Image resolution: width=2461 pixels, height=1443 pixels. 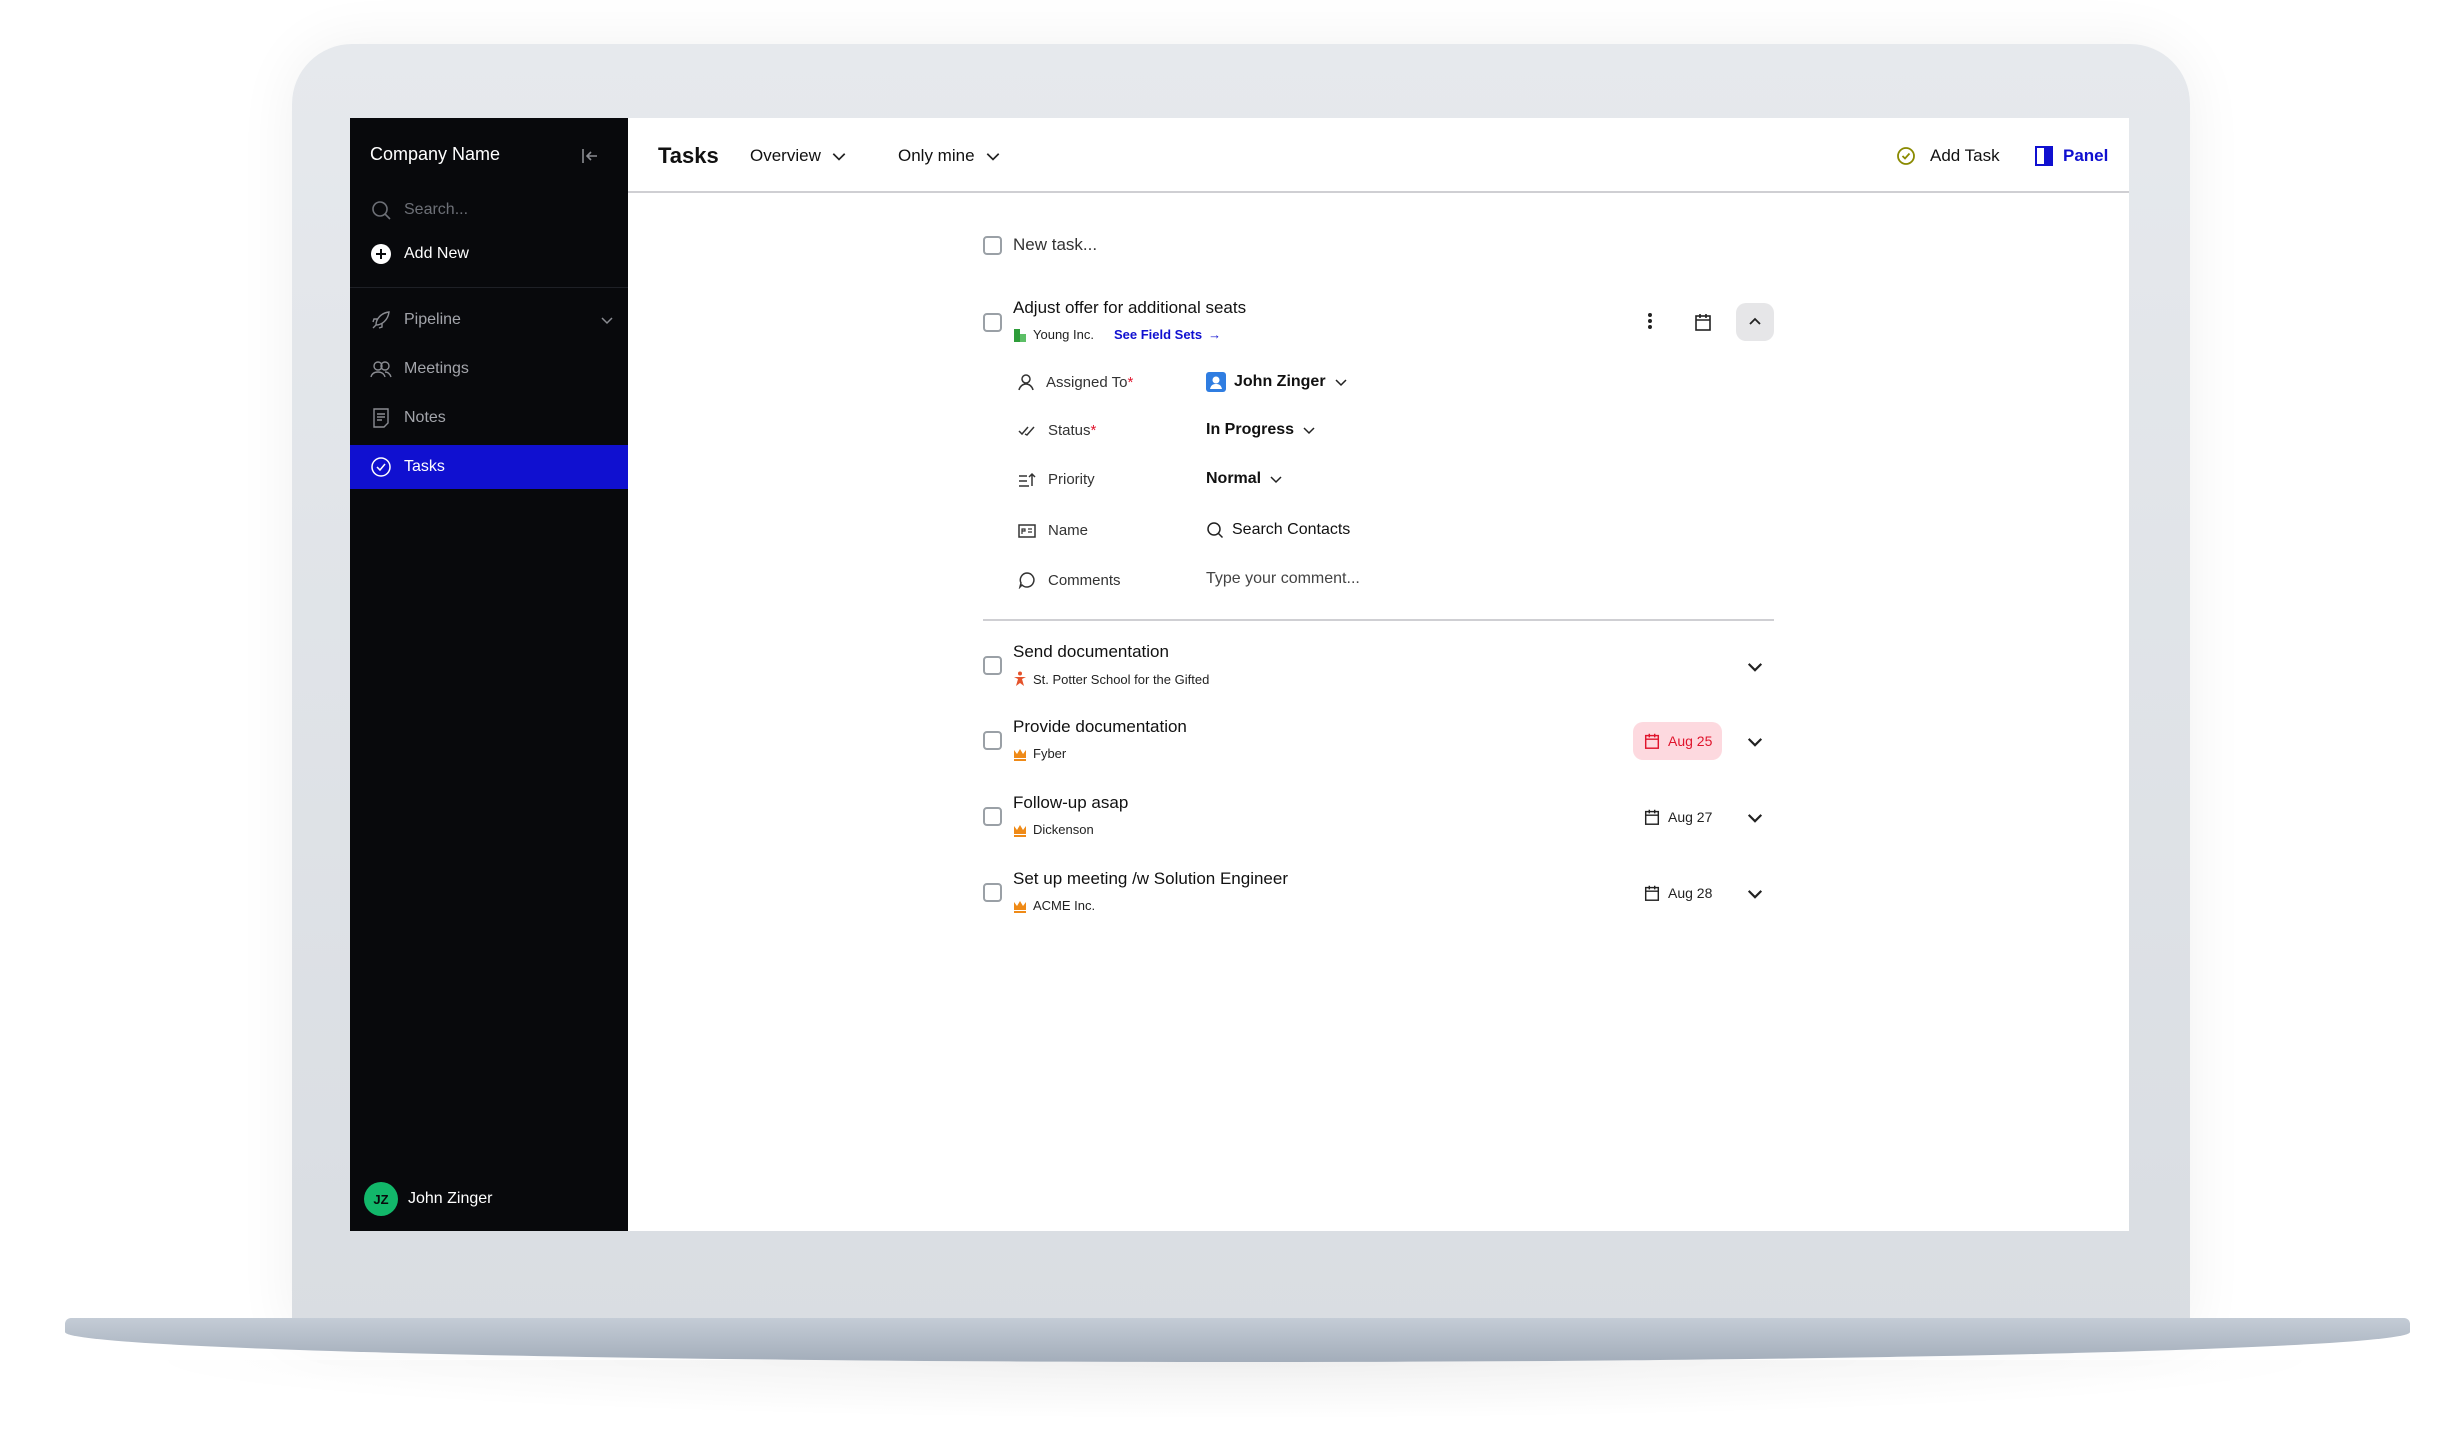 What do you see at coordinates (936, 155) in the screenshot?
I see `filter-label: Only mine` at bounding box center [936, 155].